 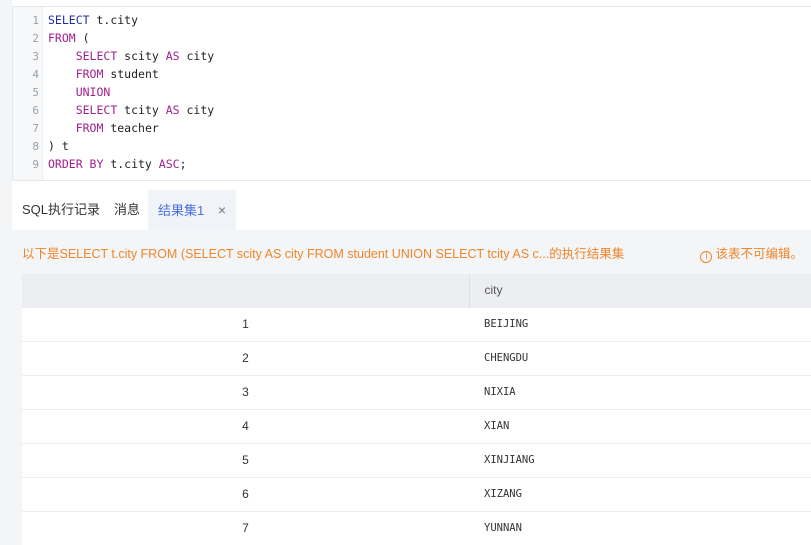 What do you see at coordinates (412, 74) in the screenshot?
I see `code-line: 4 FROM student` at bounding box center [412, 74].